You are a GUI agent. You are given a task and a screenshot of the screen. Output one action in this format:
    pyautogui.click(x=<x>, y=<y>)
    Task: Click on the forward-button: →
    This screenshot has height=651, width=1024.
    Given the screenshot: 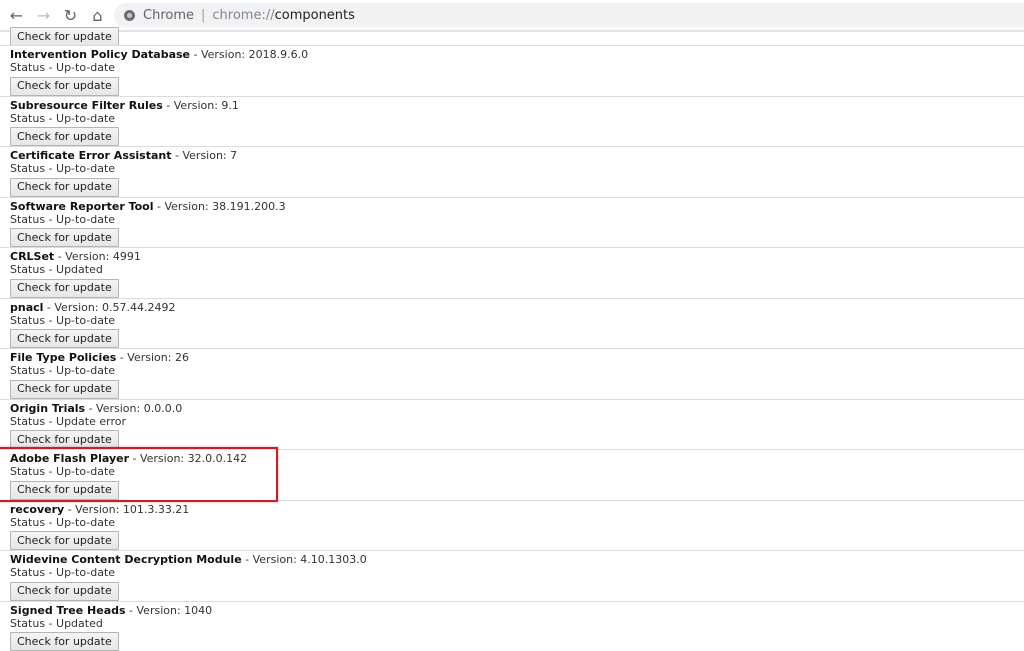 What is the action you would take?
    pyautogui.click(x=43, y=15)
    